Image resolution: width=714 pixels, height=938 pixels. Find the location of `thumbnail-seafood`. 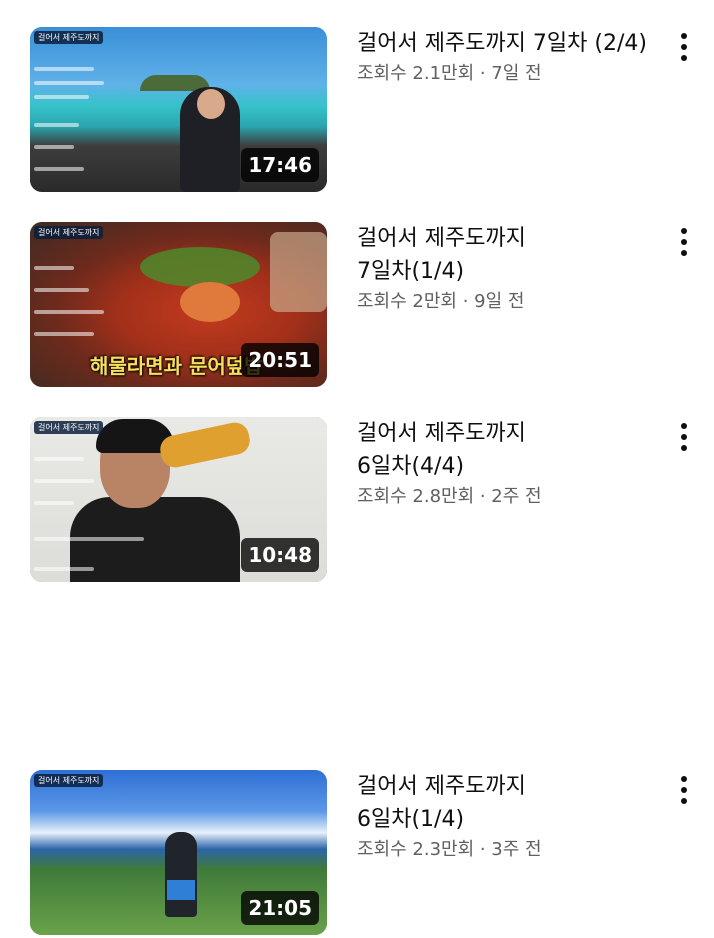

thumbnail-seafood is located at coordinates (210, 302).